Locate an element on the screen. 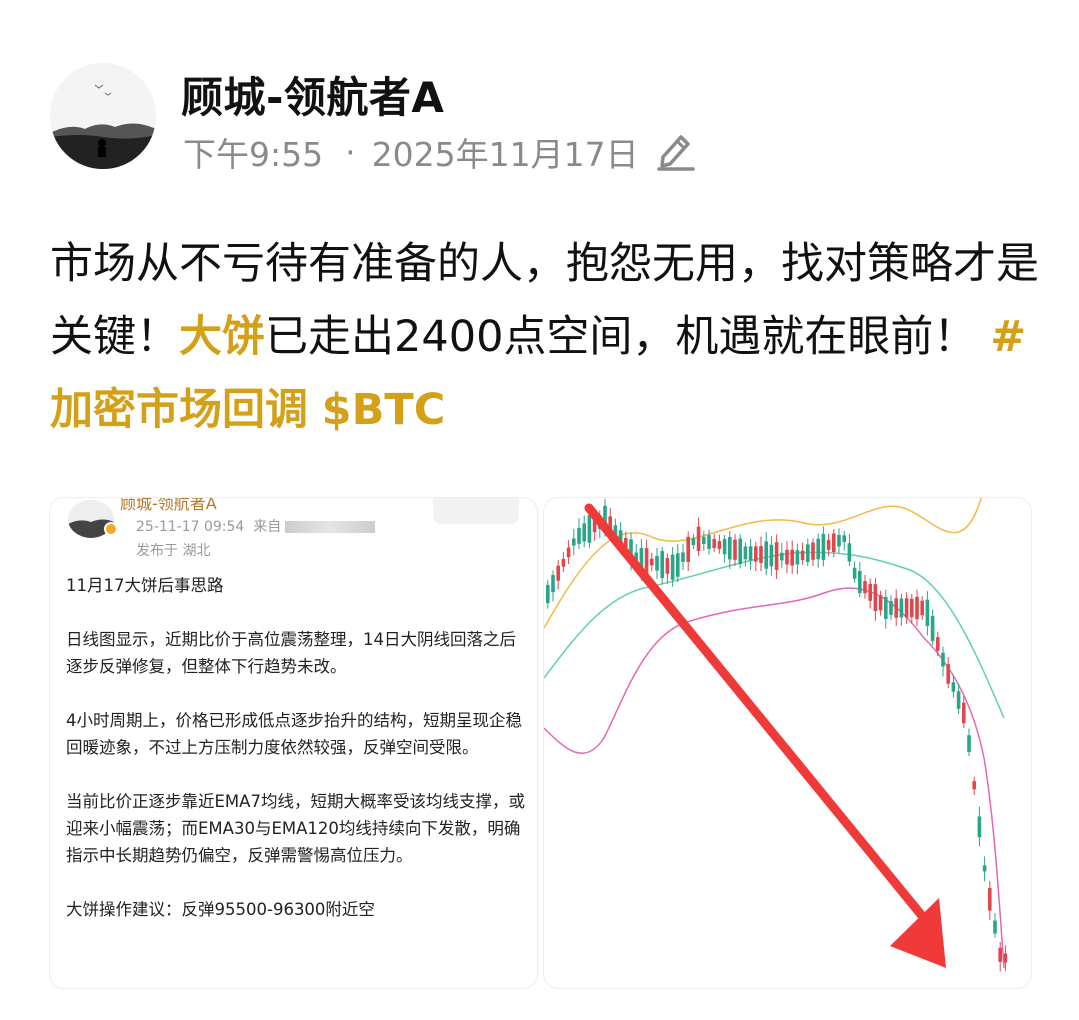 Image resolution: width=1079 pixels, height=1020 pixels. embedded-time: 25-11-17 09:54 is located at coordinates (190, 527).